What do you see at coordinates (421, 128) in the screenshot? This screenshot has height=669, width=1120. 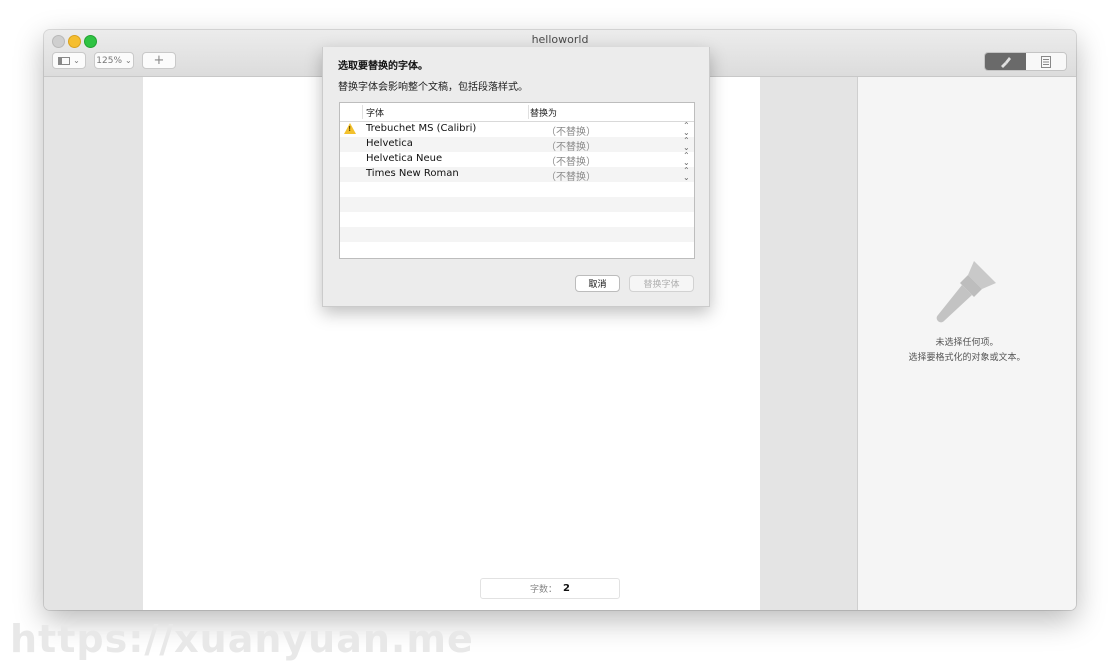 I see `font-name: Trebuchet MS (Calibri)` at bounding box center [421, 128].